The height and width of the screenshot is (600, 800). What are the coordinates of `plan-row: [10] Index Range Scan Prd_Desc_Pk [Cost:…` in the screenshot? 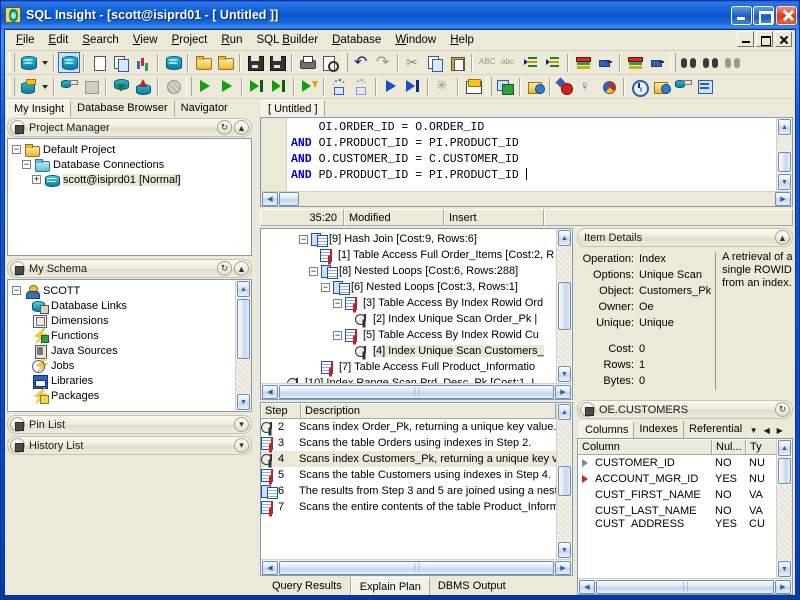 It's located at (409, 379).